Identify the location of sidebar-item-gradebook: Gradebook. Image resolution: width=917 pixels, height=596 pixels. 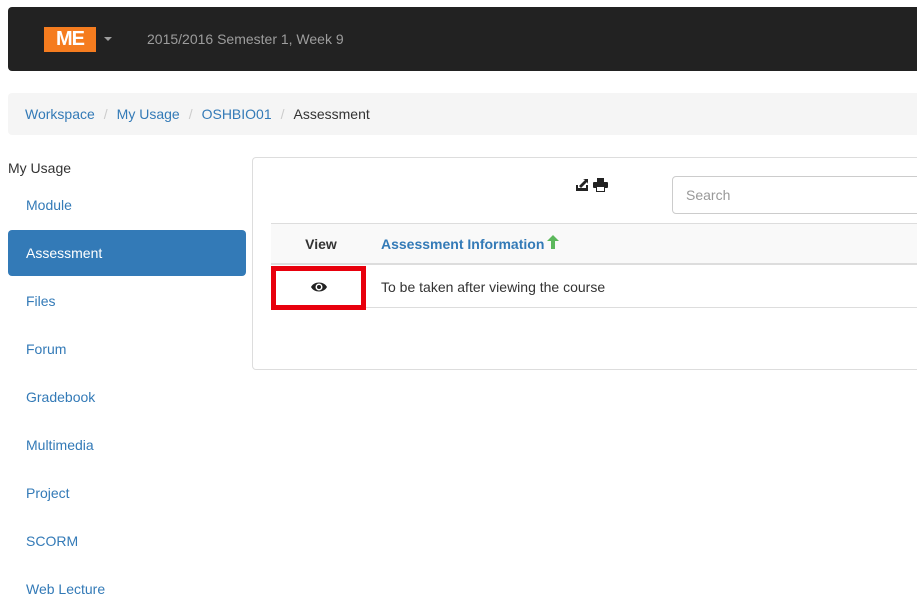
(127, 397).